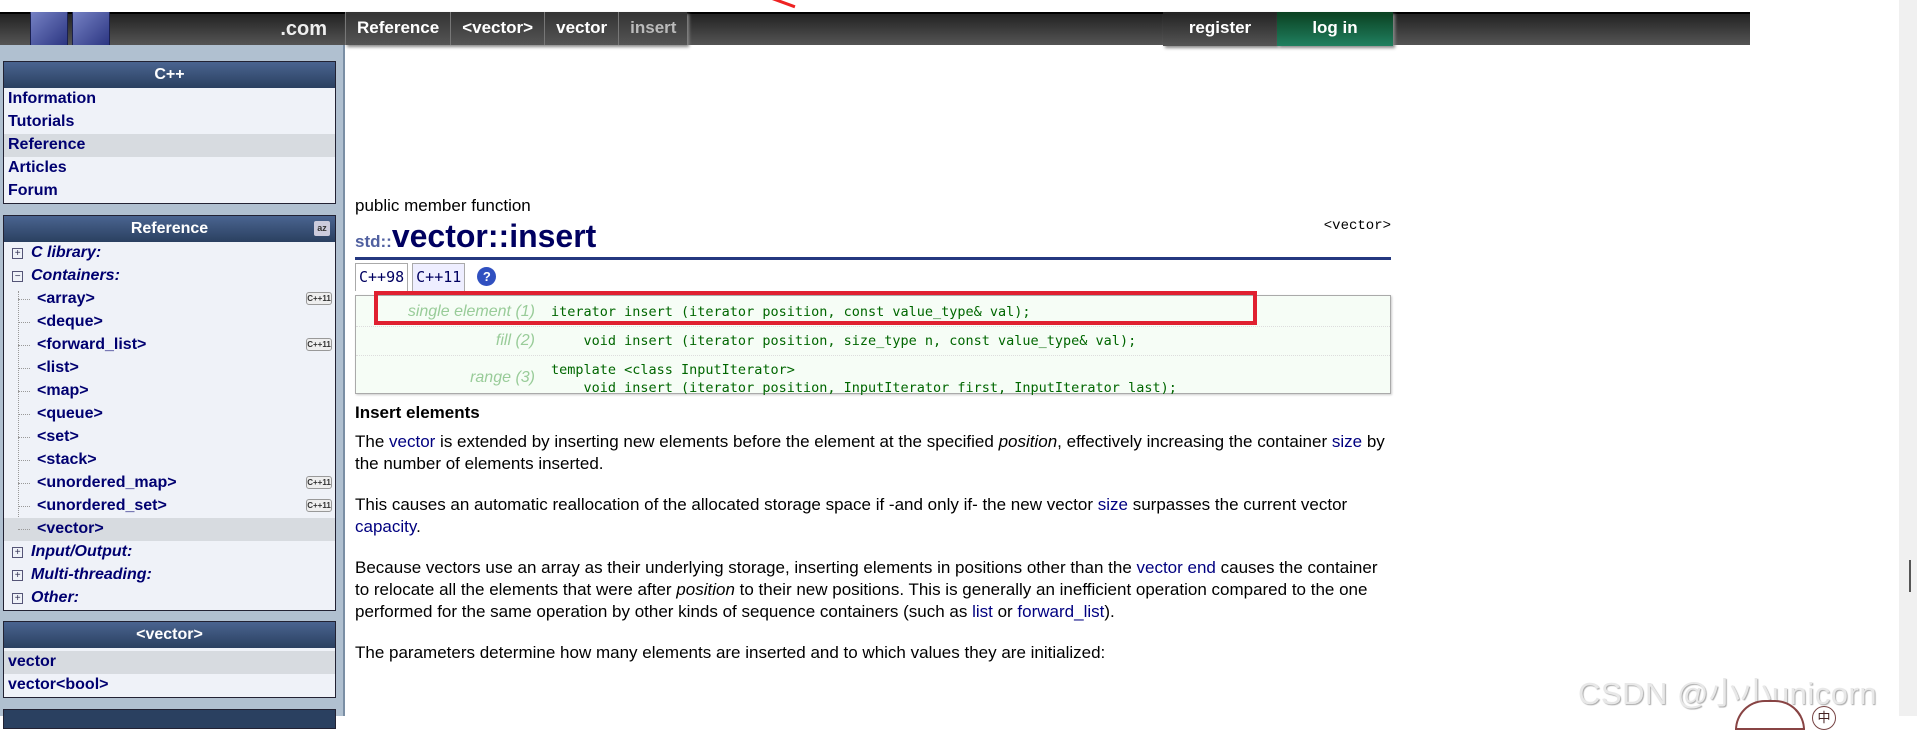 The height and width of the screenshot is (730, 1917). Describe the element at coordinates (172, 28) in the screenshot. I see `site-logo: .com` at that location.